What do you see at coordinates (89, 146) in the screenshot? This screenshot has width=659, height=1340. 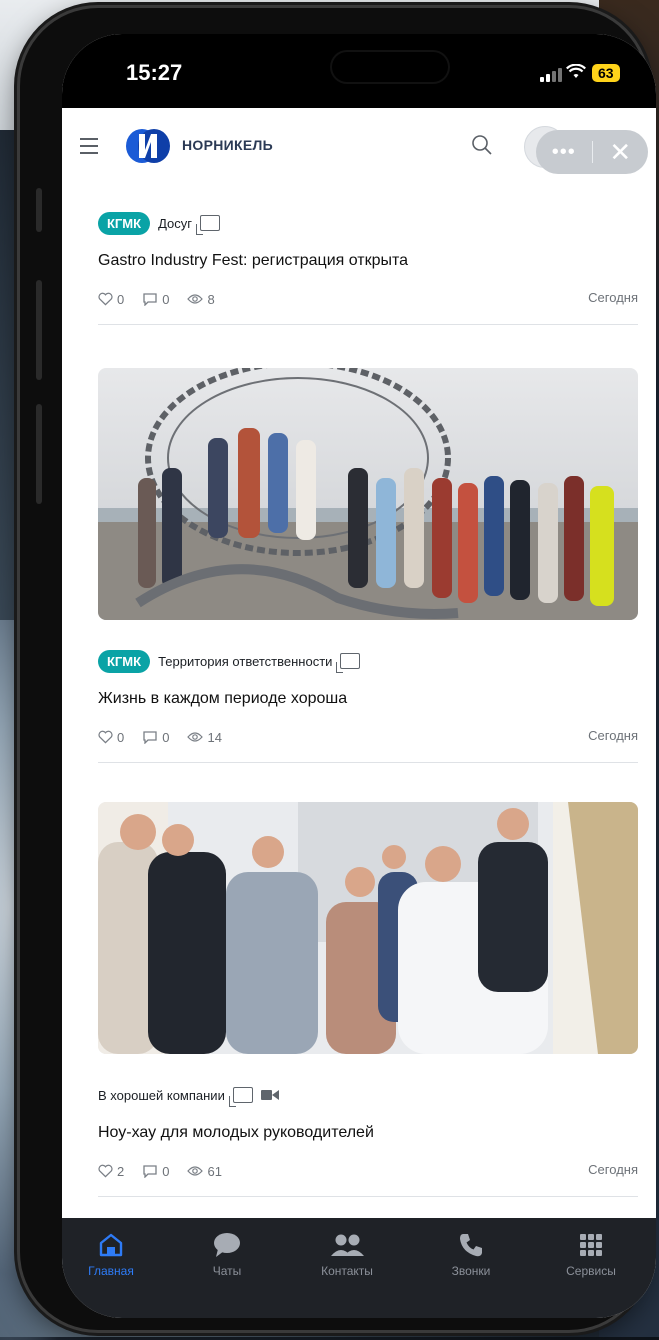 I see `menu-icon` at bounding box center [89, 146].